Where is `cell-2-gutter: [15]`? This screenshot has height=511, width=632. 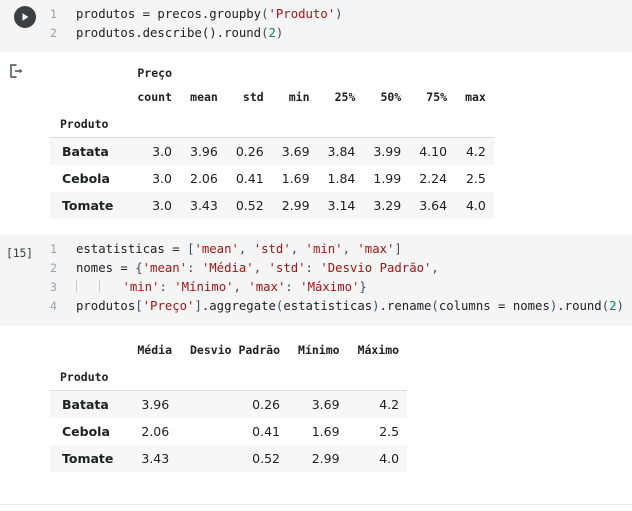 cell-2-gutter: [15] is located at coordinates (25, 247).